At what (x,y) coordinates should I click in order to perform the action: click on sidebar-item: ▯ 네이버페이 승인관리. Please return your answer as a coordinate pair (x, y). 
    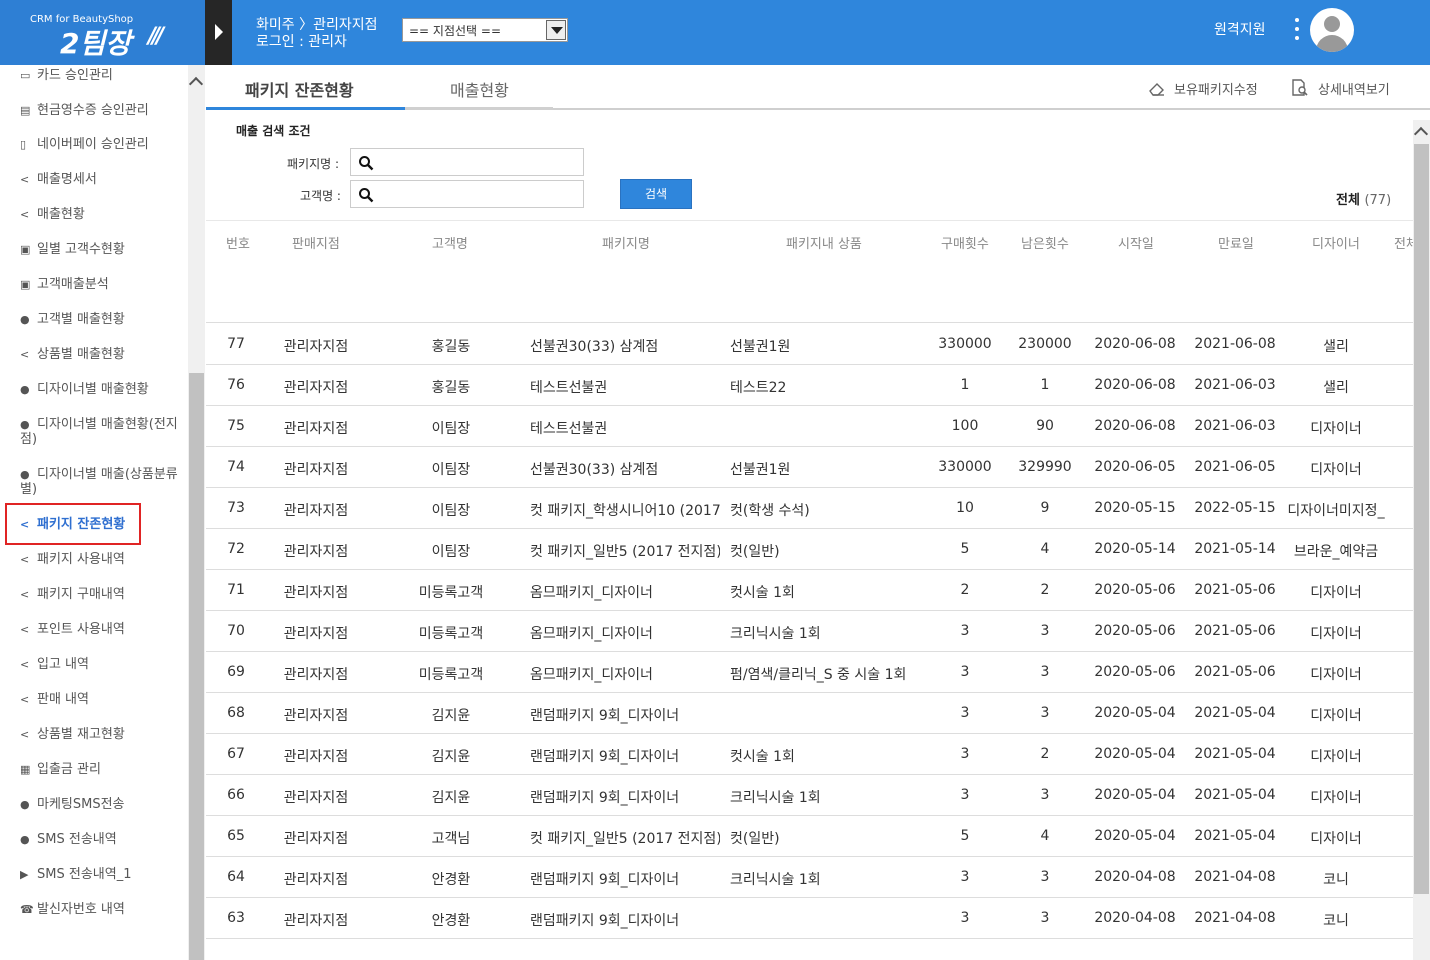
    Looking at the image, I should click on (102, 144).